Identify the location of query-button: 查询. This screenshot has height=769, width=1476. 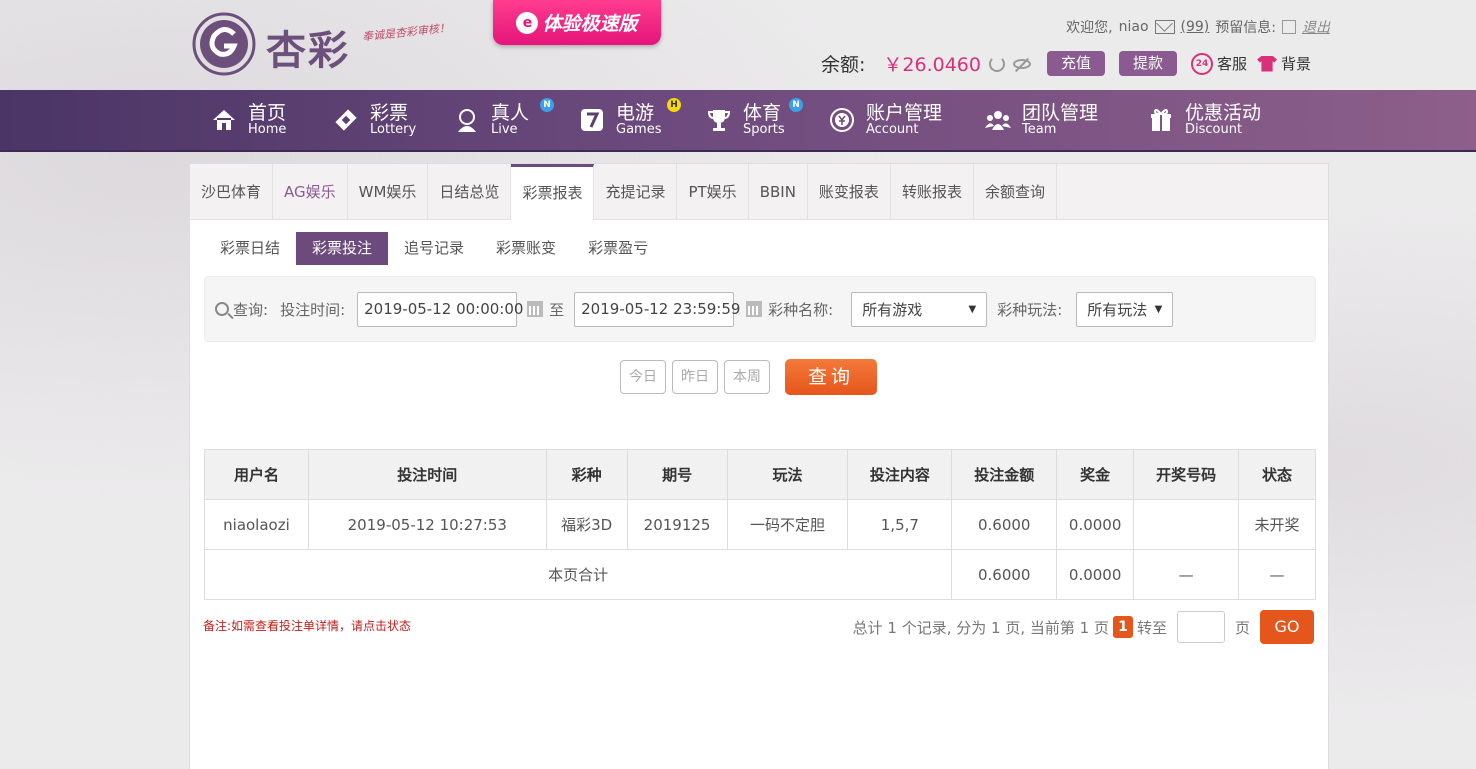
(831, 377).